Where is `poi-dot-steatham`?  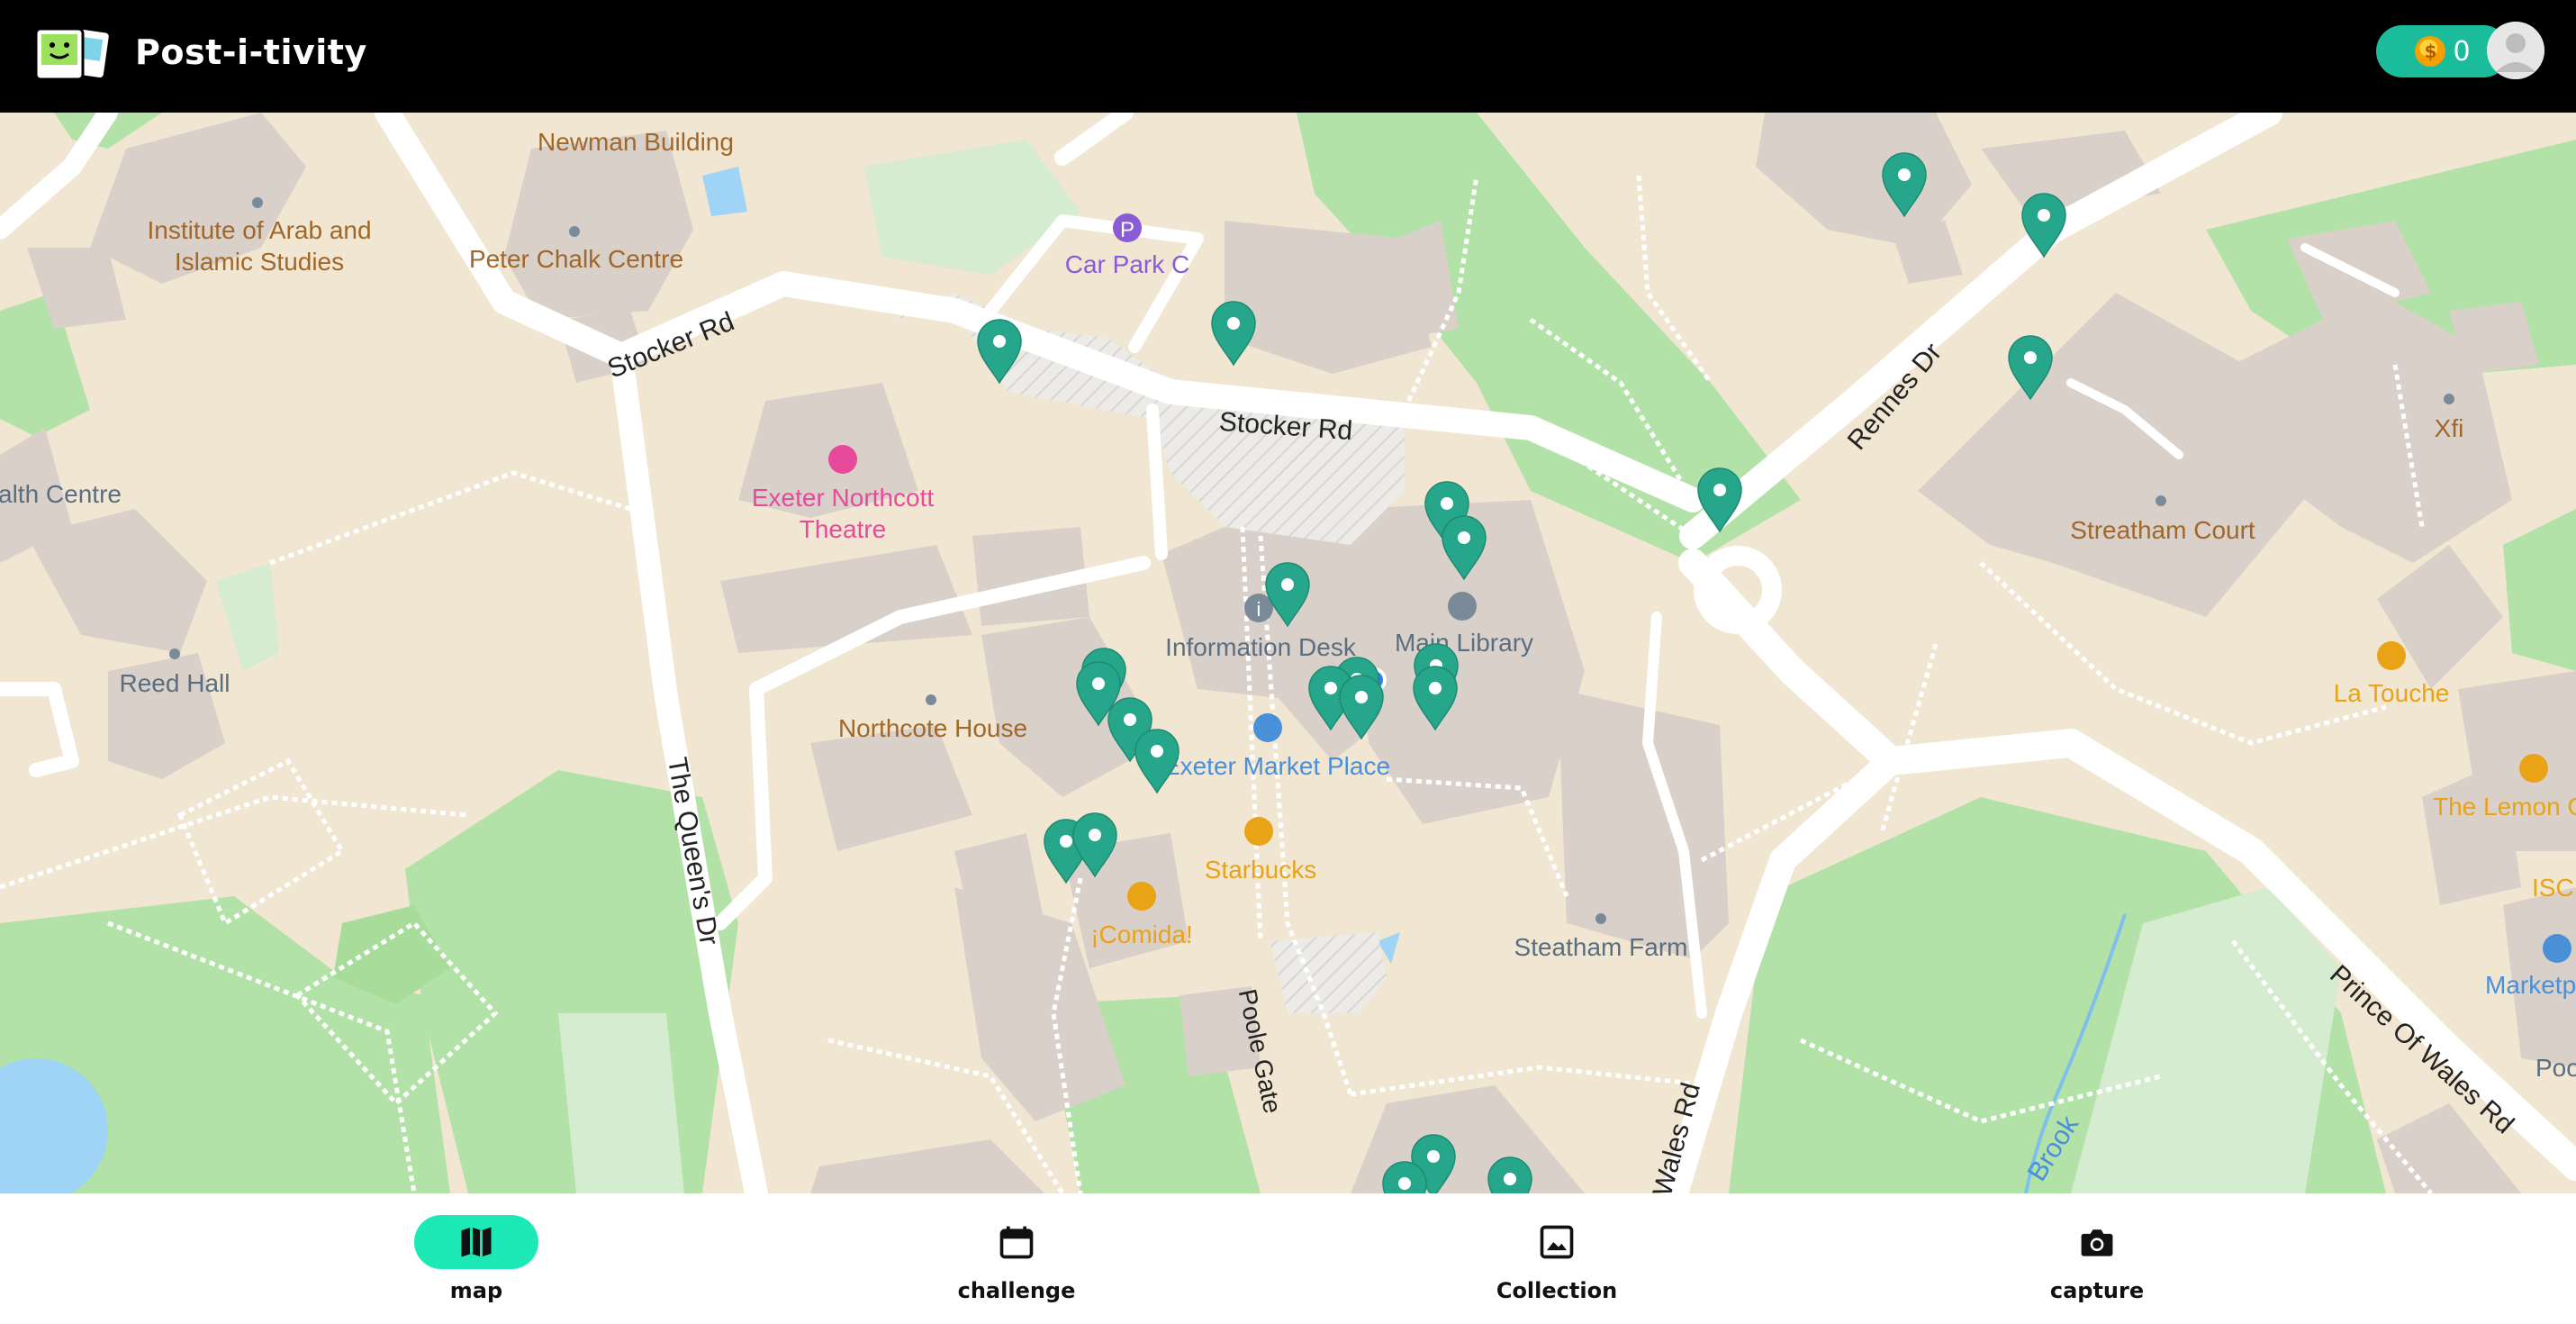 poi-dot-steatham is located at coordinates (1600, 918).